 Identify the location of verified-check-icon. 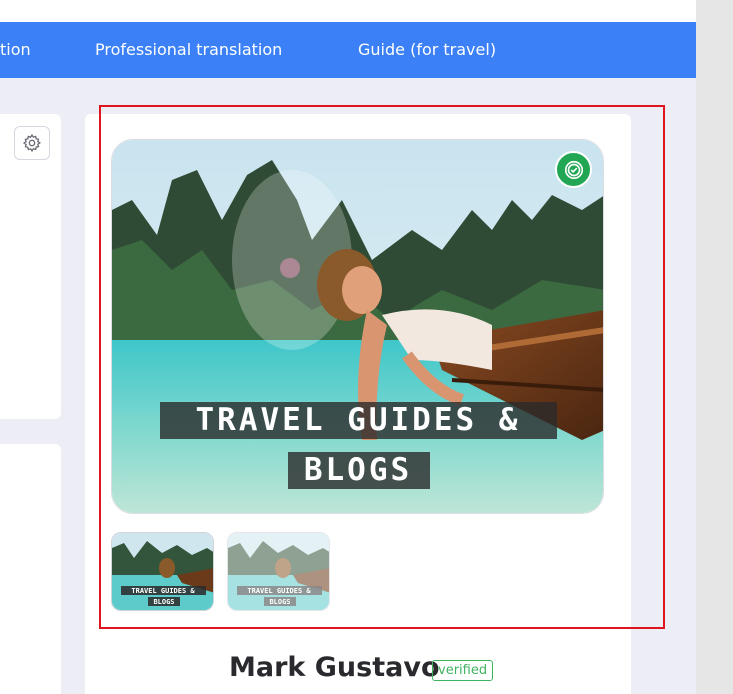
(573, 169).